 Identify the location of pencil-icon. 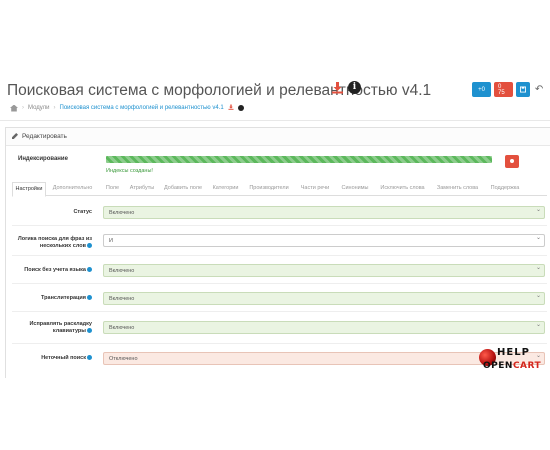
(15, 136).